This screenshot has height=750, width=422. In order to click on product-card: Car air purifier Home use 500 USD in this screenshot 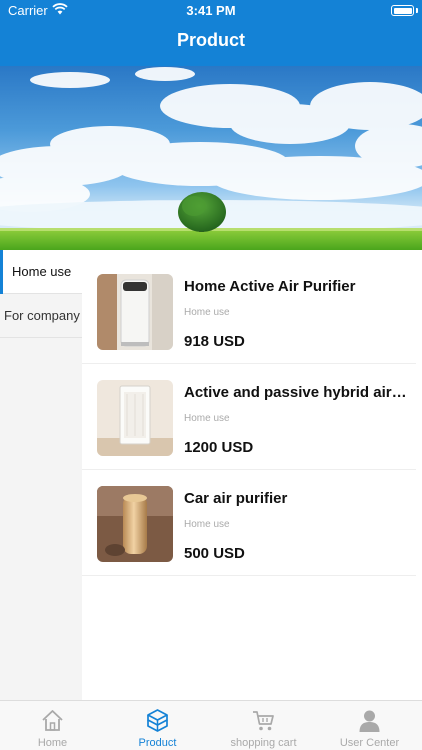, I will do `click(249, 523)`.